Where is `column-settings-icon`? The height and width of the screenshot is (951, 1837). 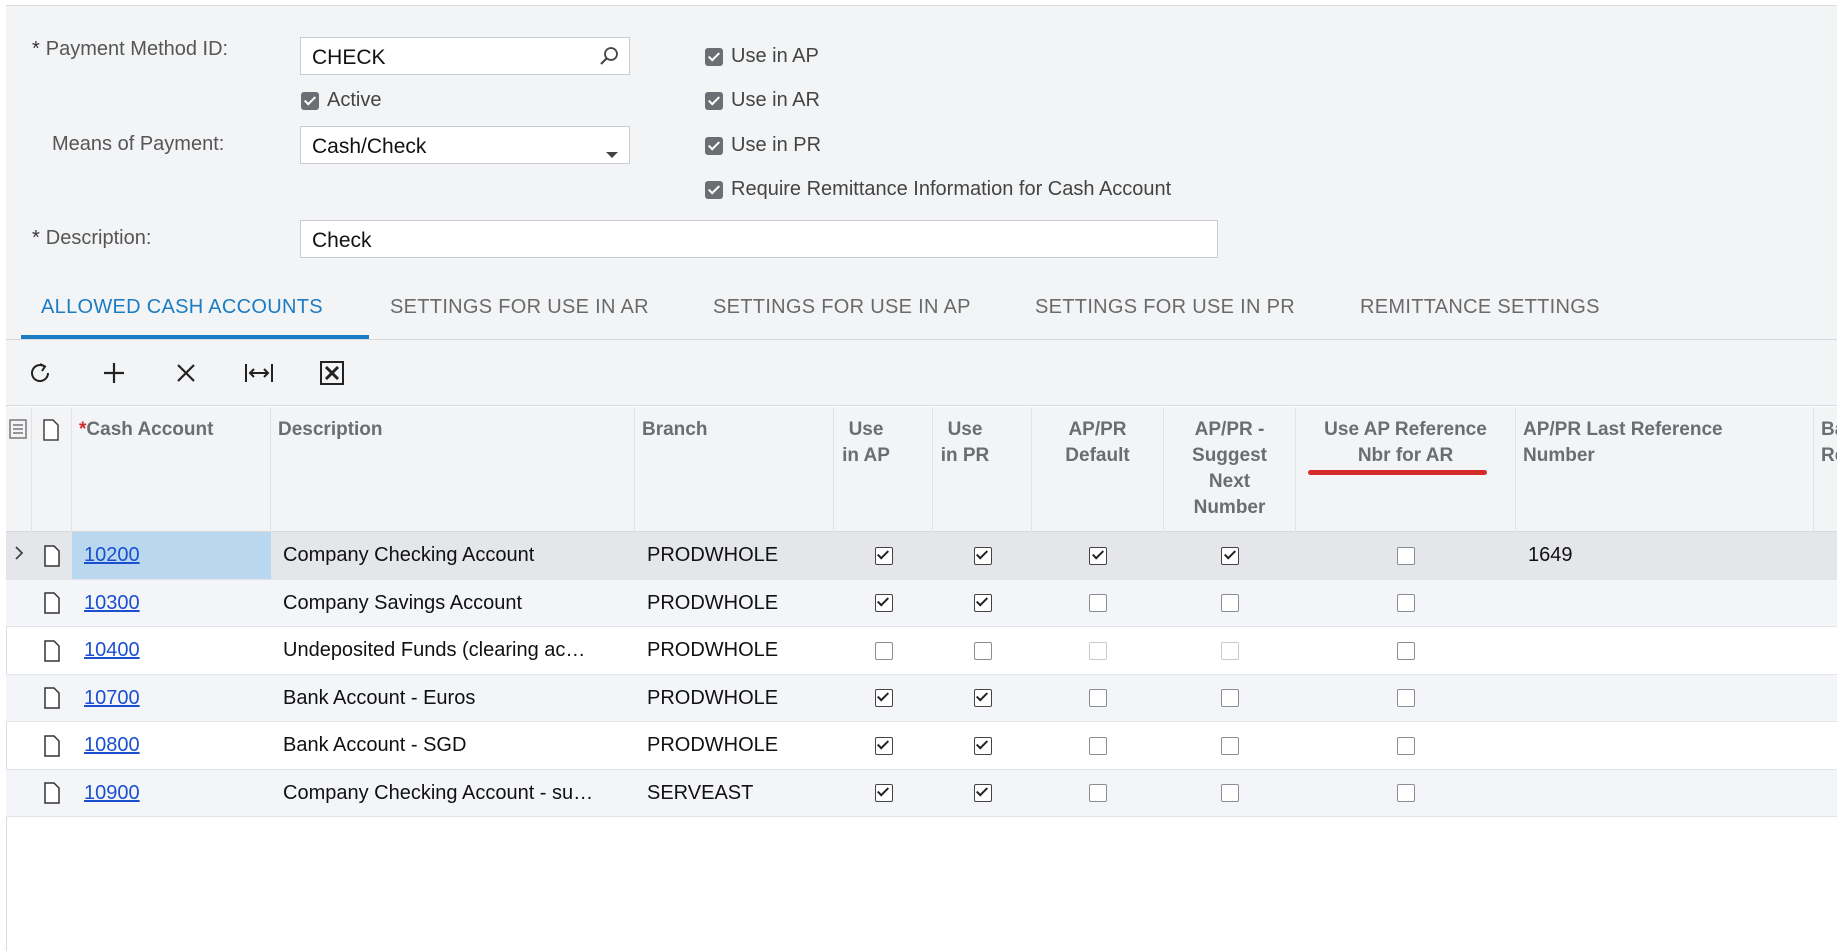
column-settings-icon is located at coordinates (18, 429).